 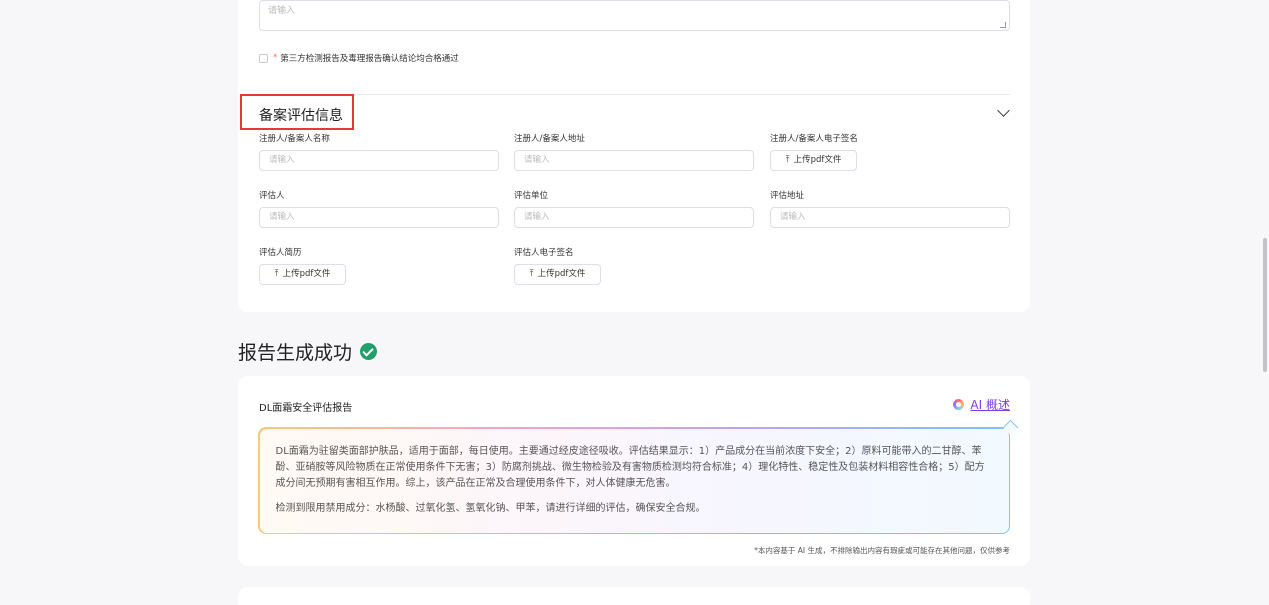 I want to click on page-scrollbar, so click(x=1264, y=302).